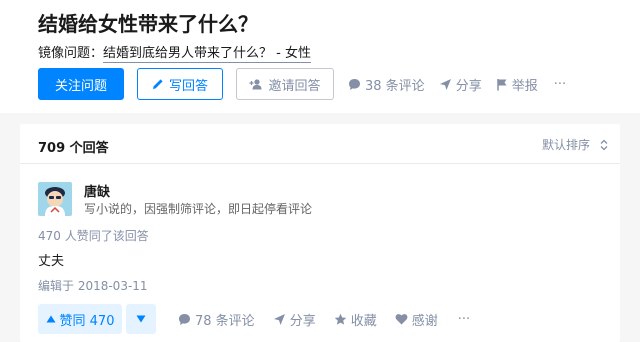 The image size is (640, 342). I want to click on author-name: 唐缺, so click(97, 190).